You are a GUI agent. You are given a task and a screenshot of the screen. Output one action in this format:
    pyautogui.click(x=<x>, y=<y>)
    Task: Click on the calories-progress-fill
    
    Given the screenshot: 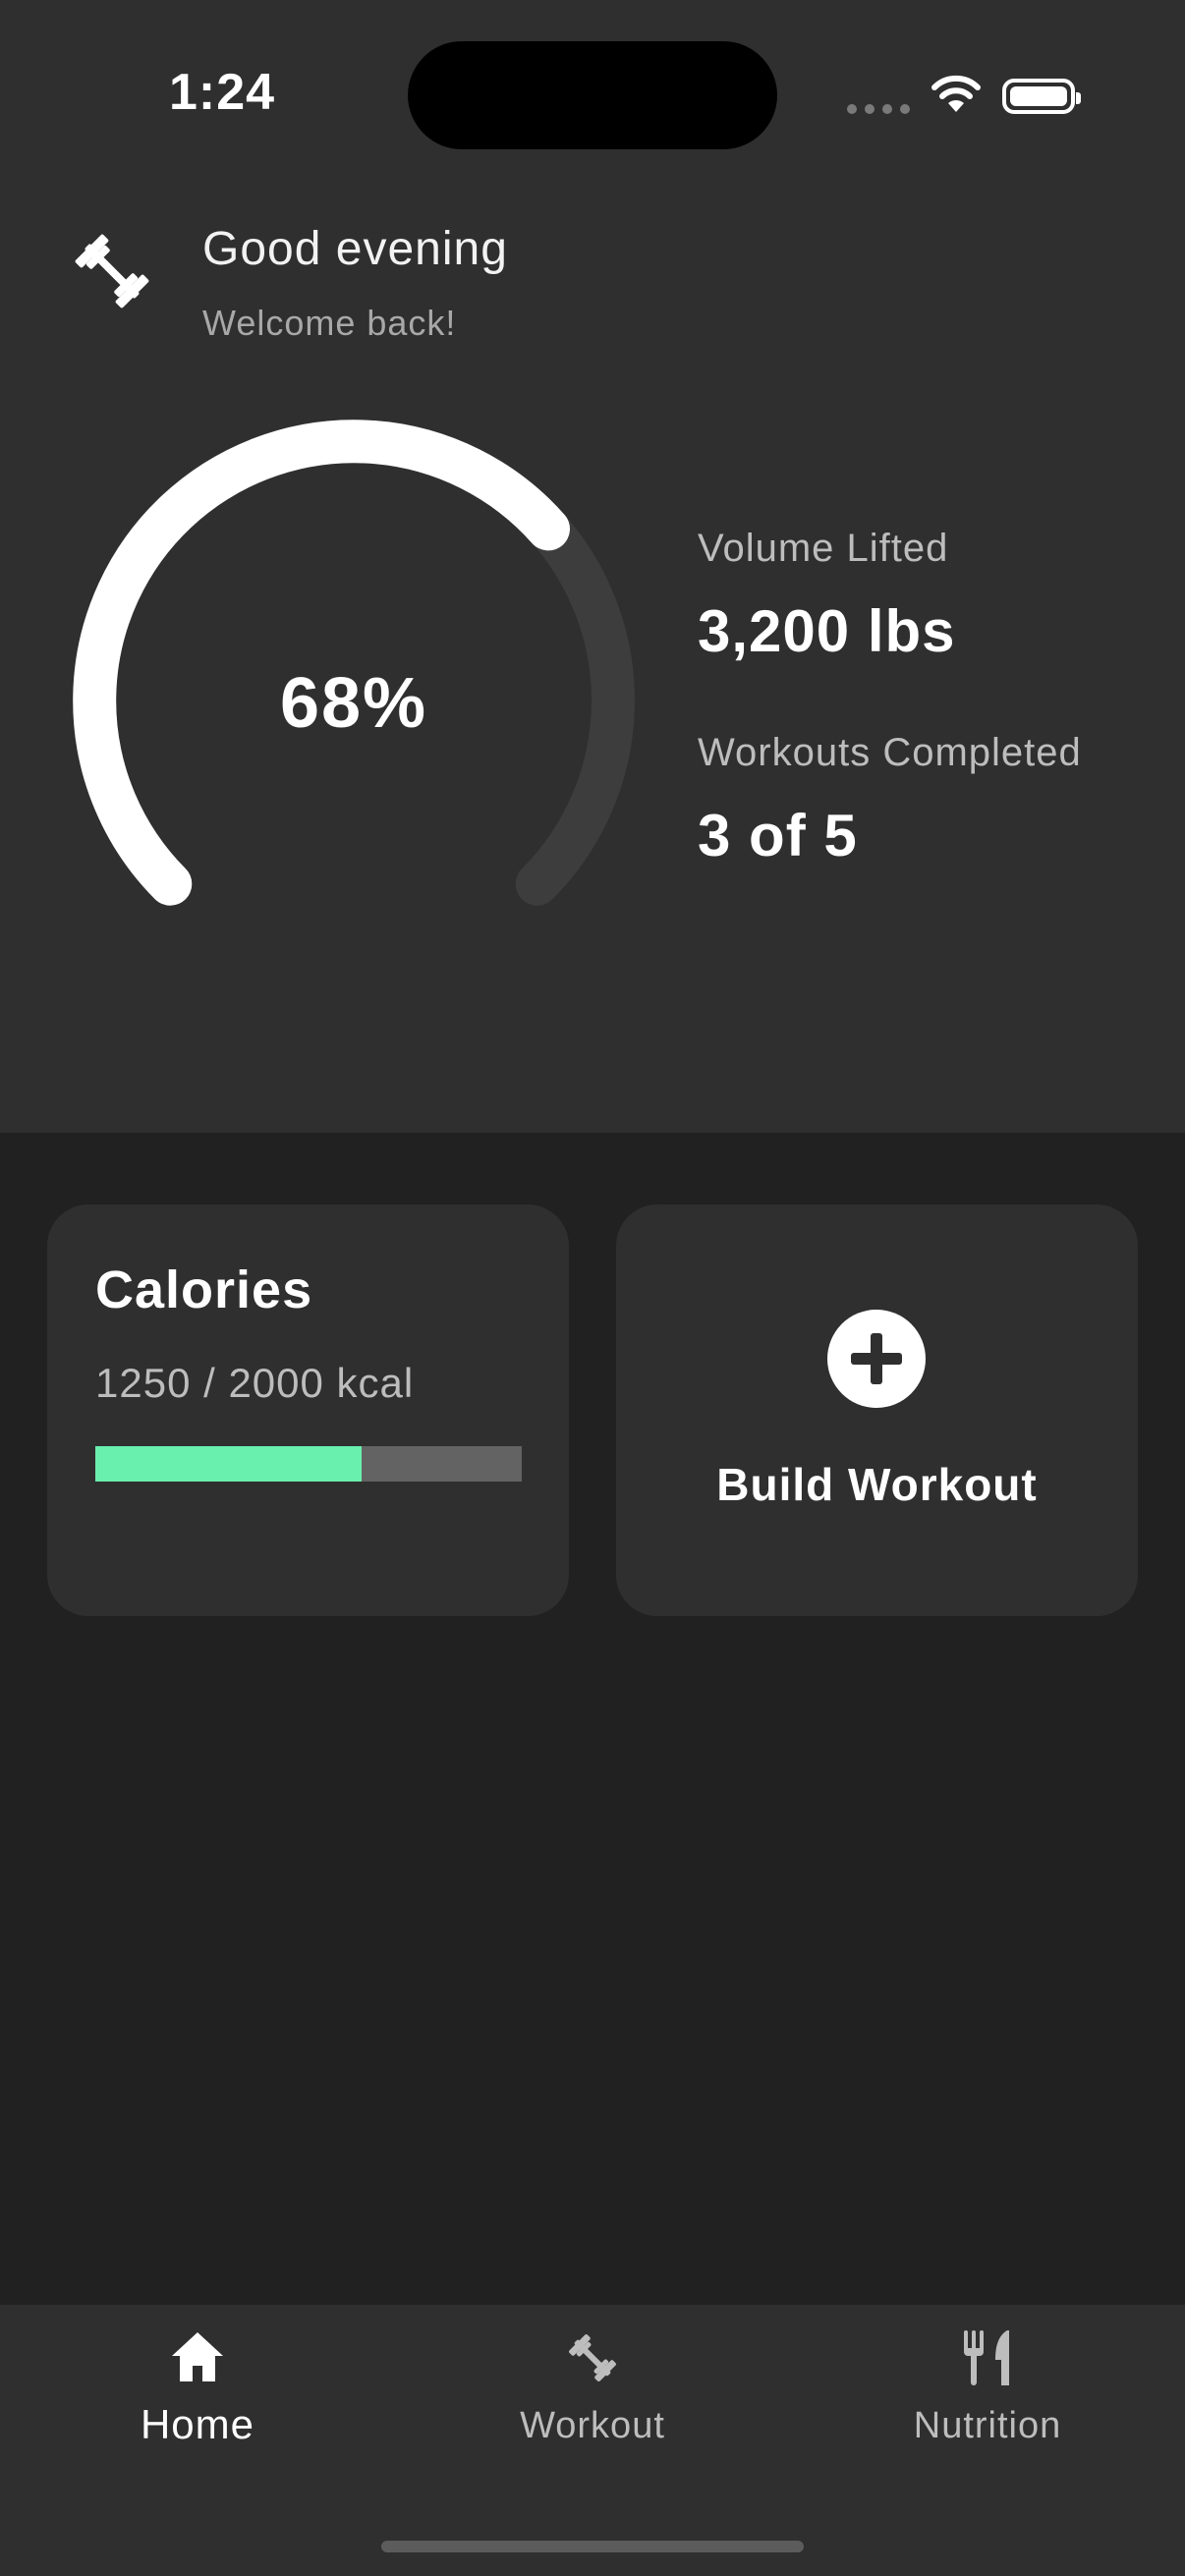 What is the action you would take?
    pyautogui.click(x=229, y=1464)
    